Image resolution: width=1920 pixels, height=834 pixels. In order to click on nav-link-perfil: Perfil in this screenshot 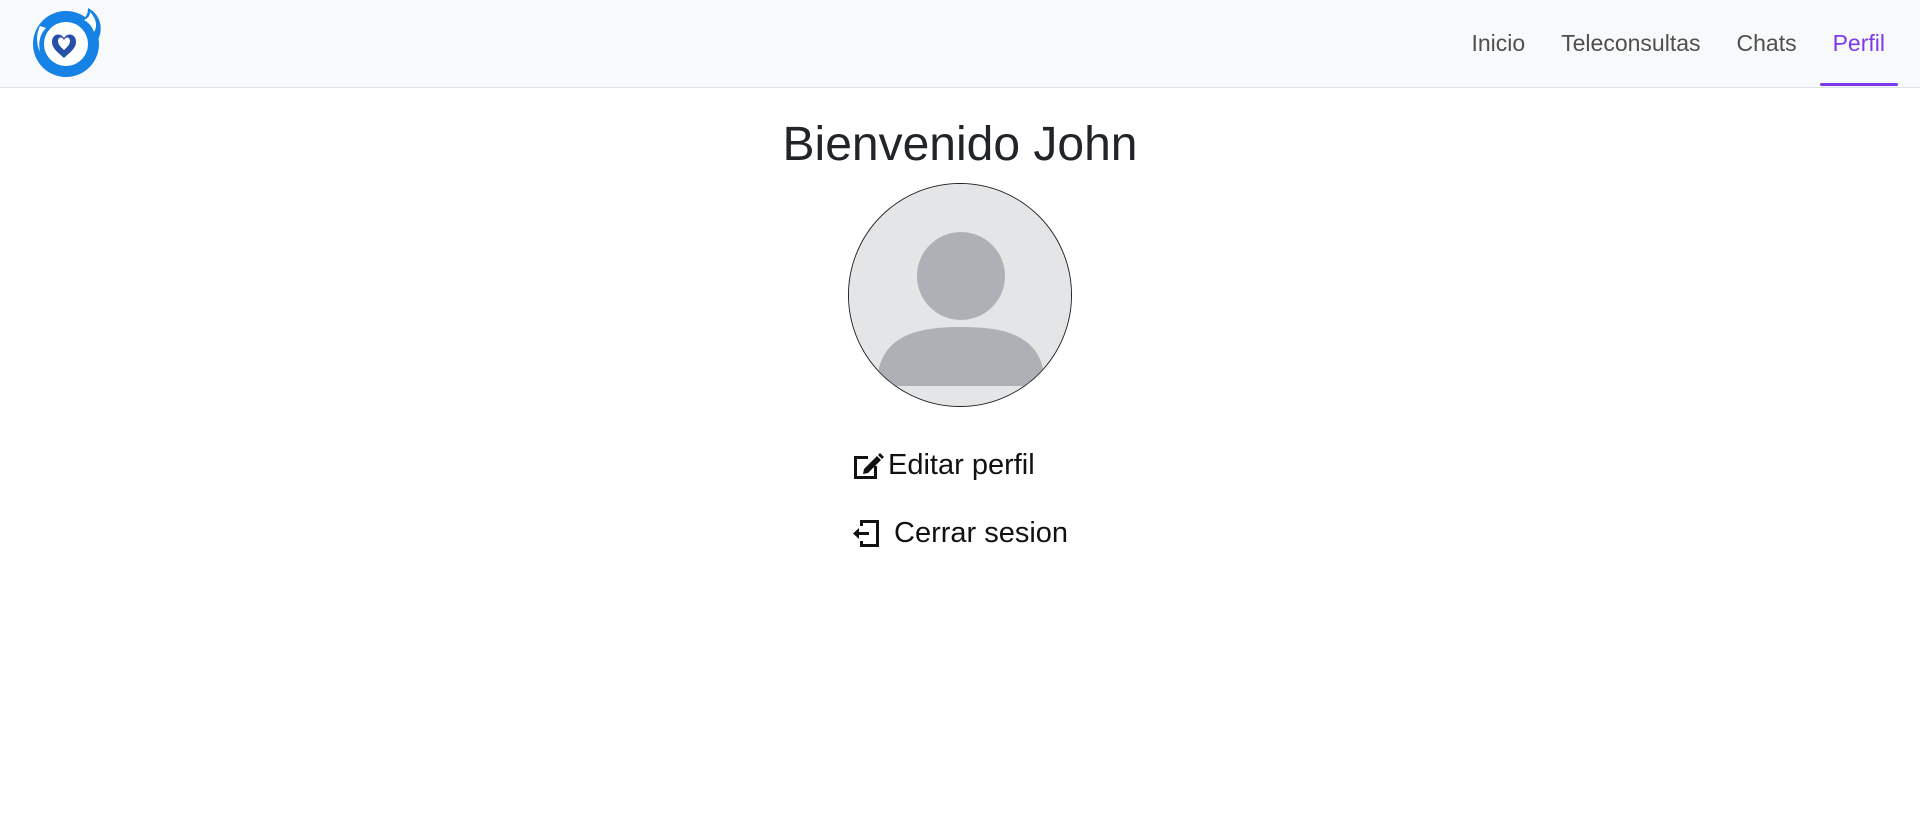, I will do `click(1859, 43)`.